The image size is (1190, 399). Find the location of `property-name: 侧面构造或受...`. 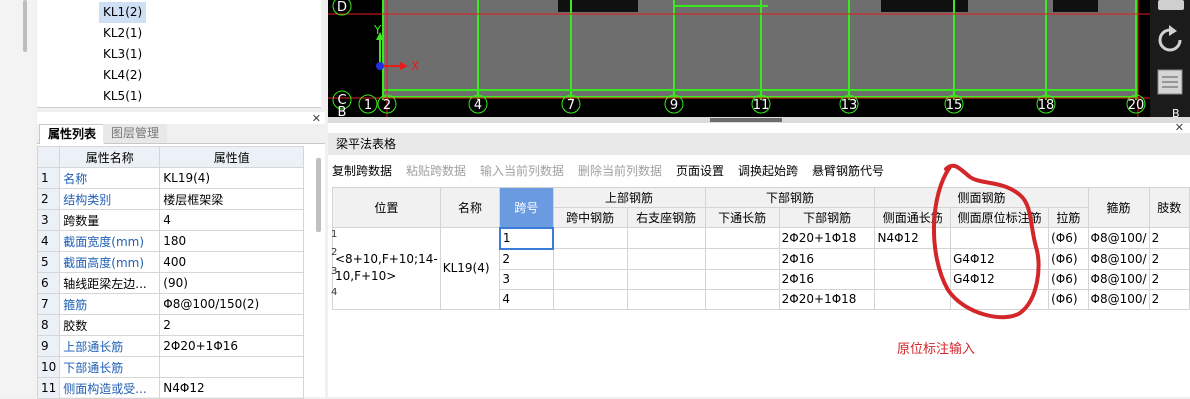

property-name: 侧面构造或受... is located at coordinates (110, 388).